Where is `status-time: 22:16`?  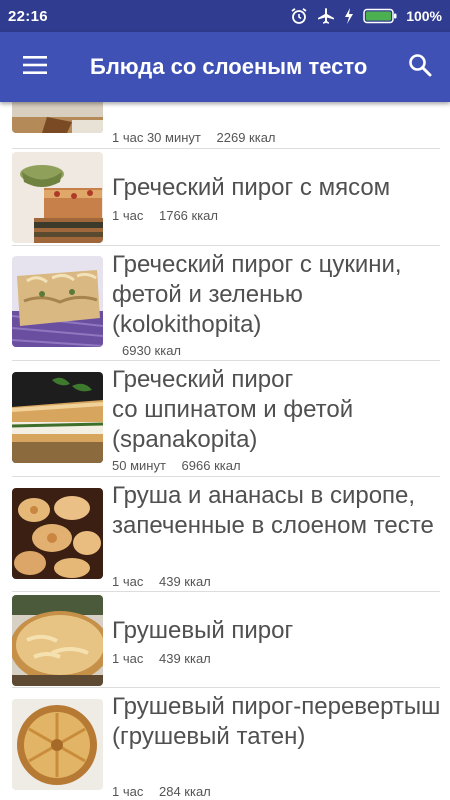
status-time: 22:16 is located at coordinates (28, 16).